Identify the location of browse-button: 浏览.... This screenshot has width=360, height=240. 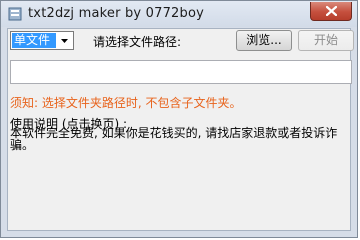
(264, 40).